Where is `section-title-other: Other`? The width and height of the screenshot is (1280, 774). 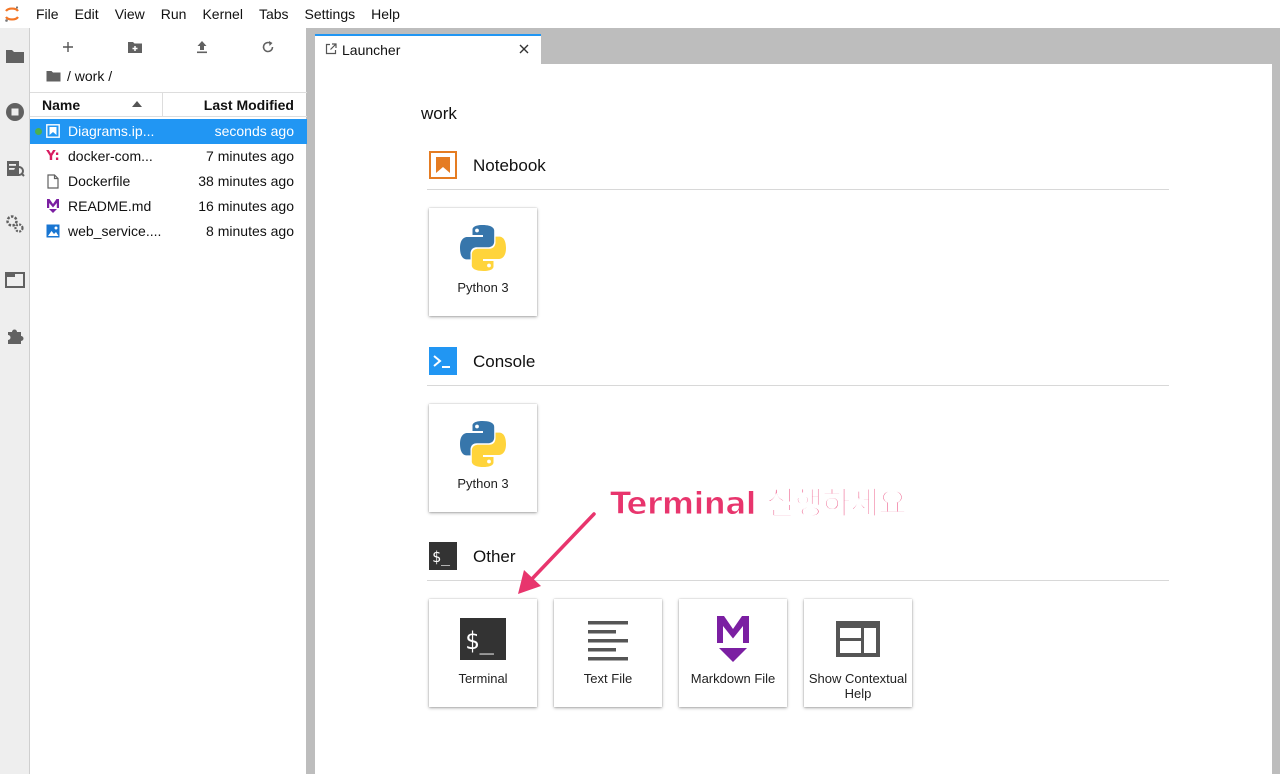
section-title-other: Other is located at coordinates (494, 556).